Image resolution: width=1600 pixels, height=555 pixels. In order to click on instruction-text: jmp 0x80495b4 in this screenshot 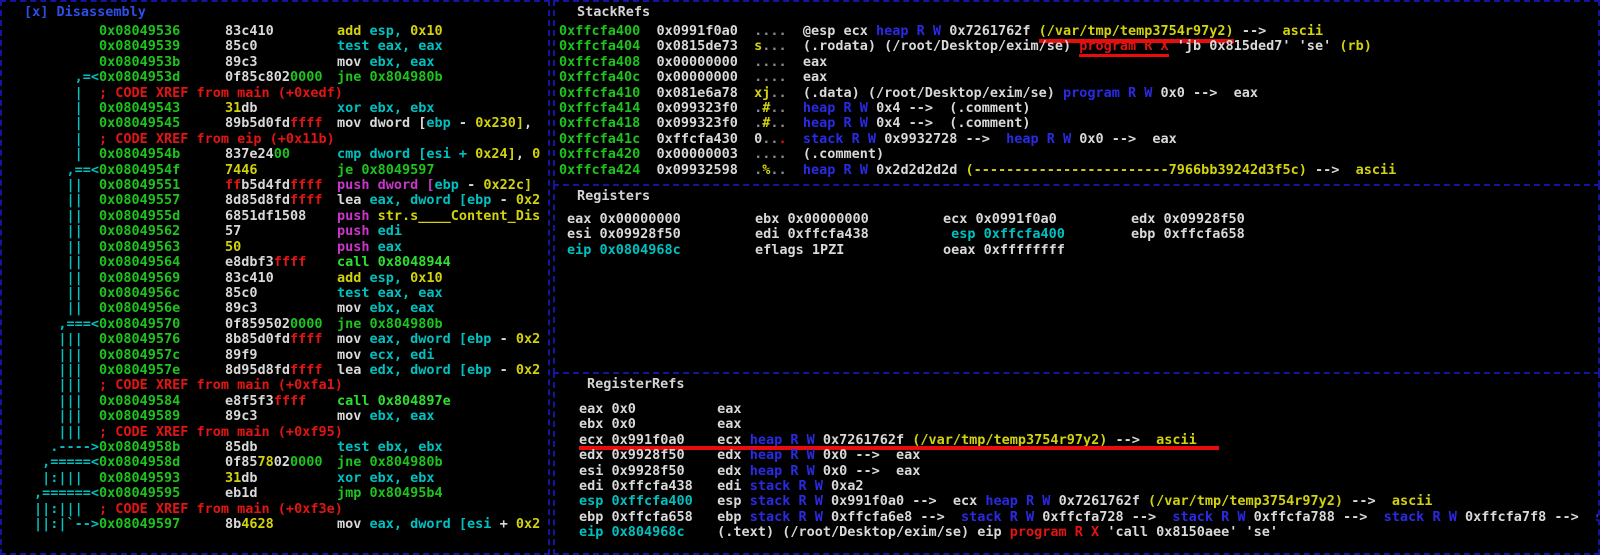, I will do `click(390, 493)`.